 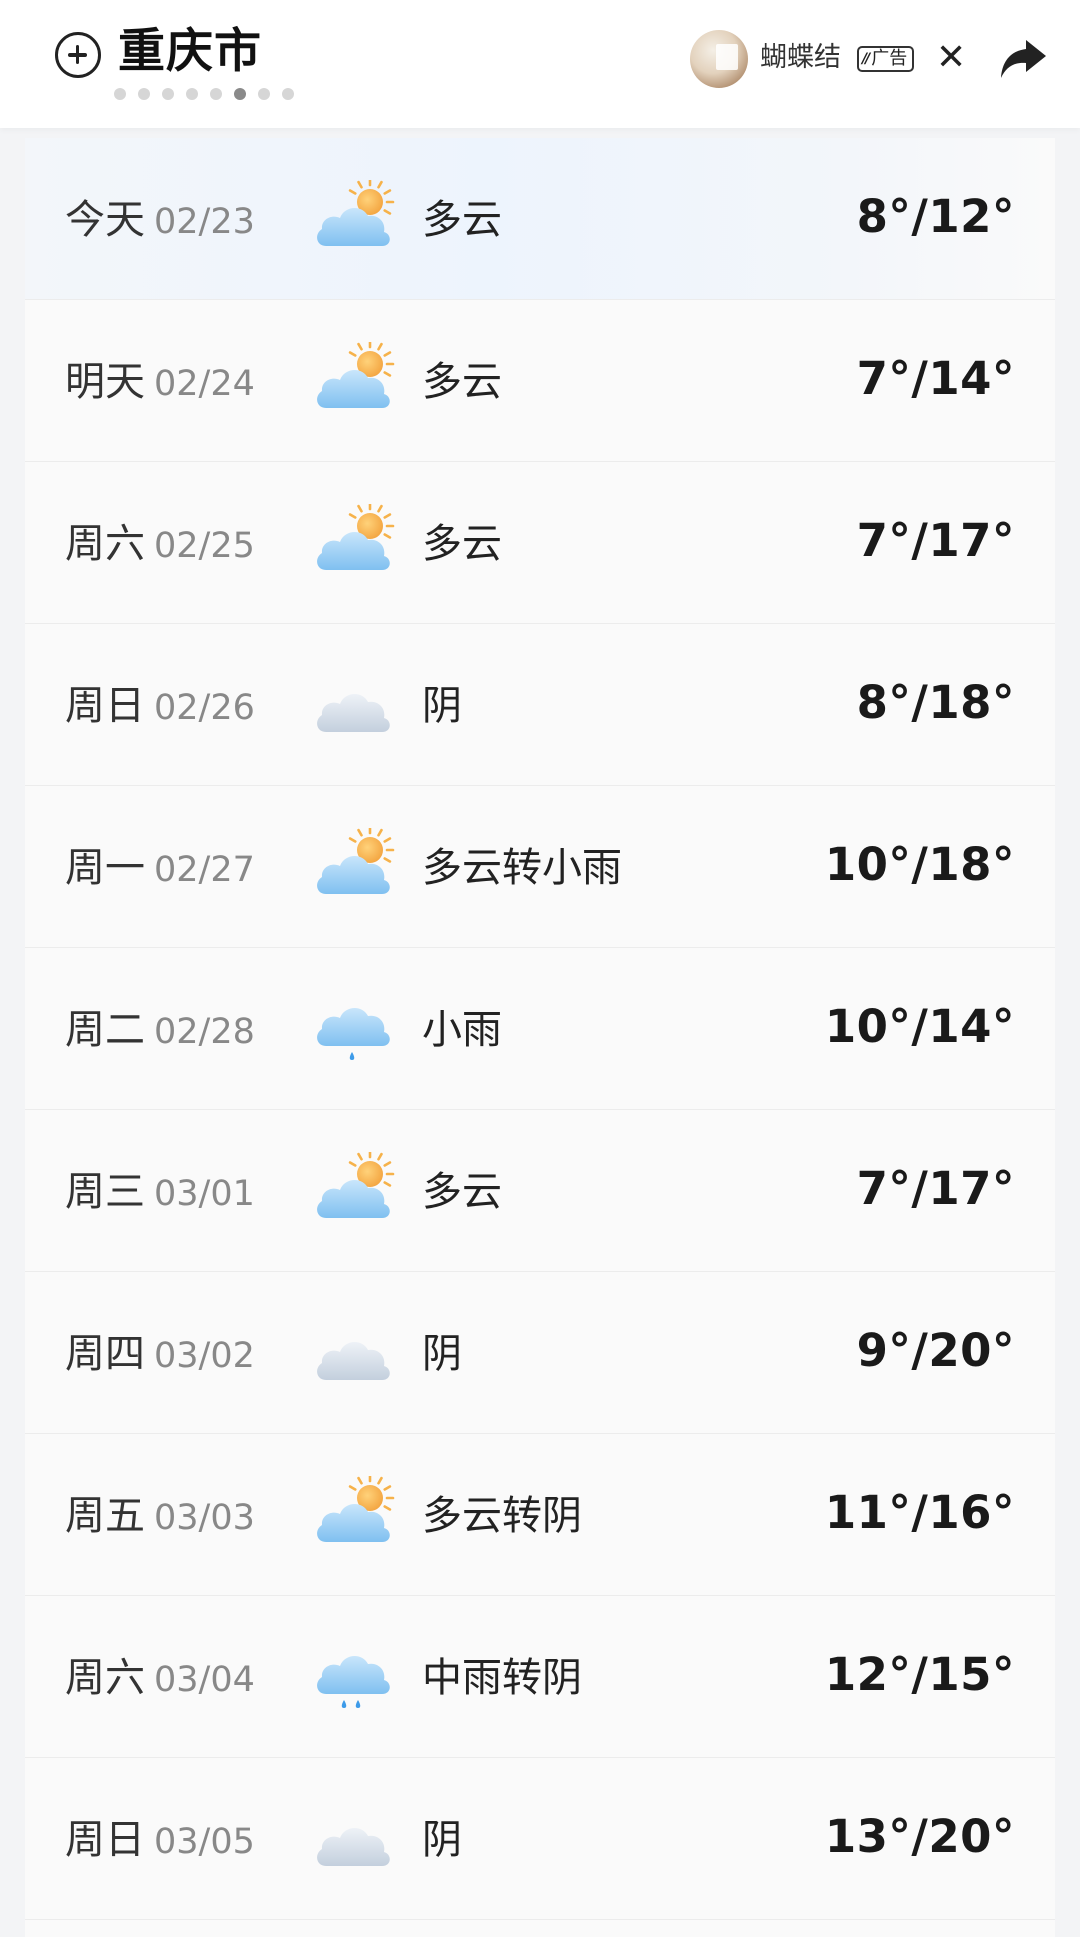 I want to click on forecast-row: 周四 03/02 阴 9°/20°, so click(x=540, y=1353).